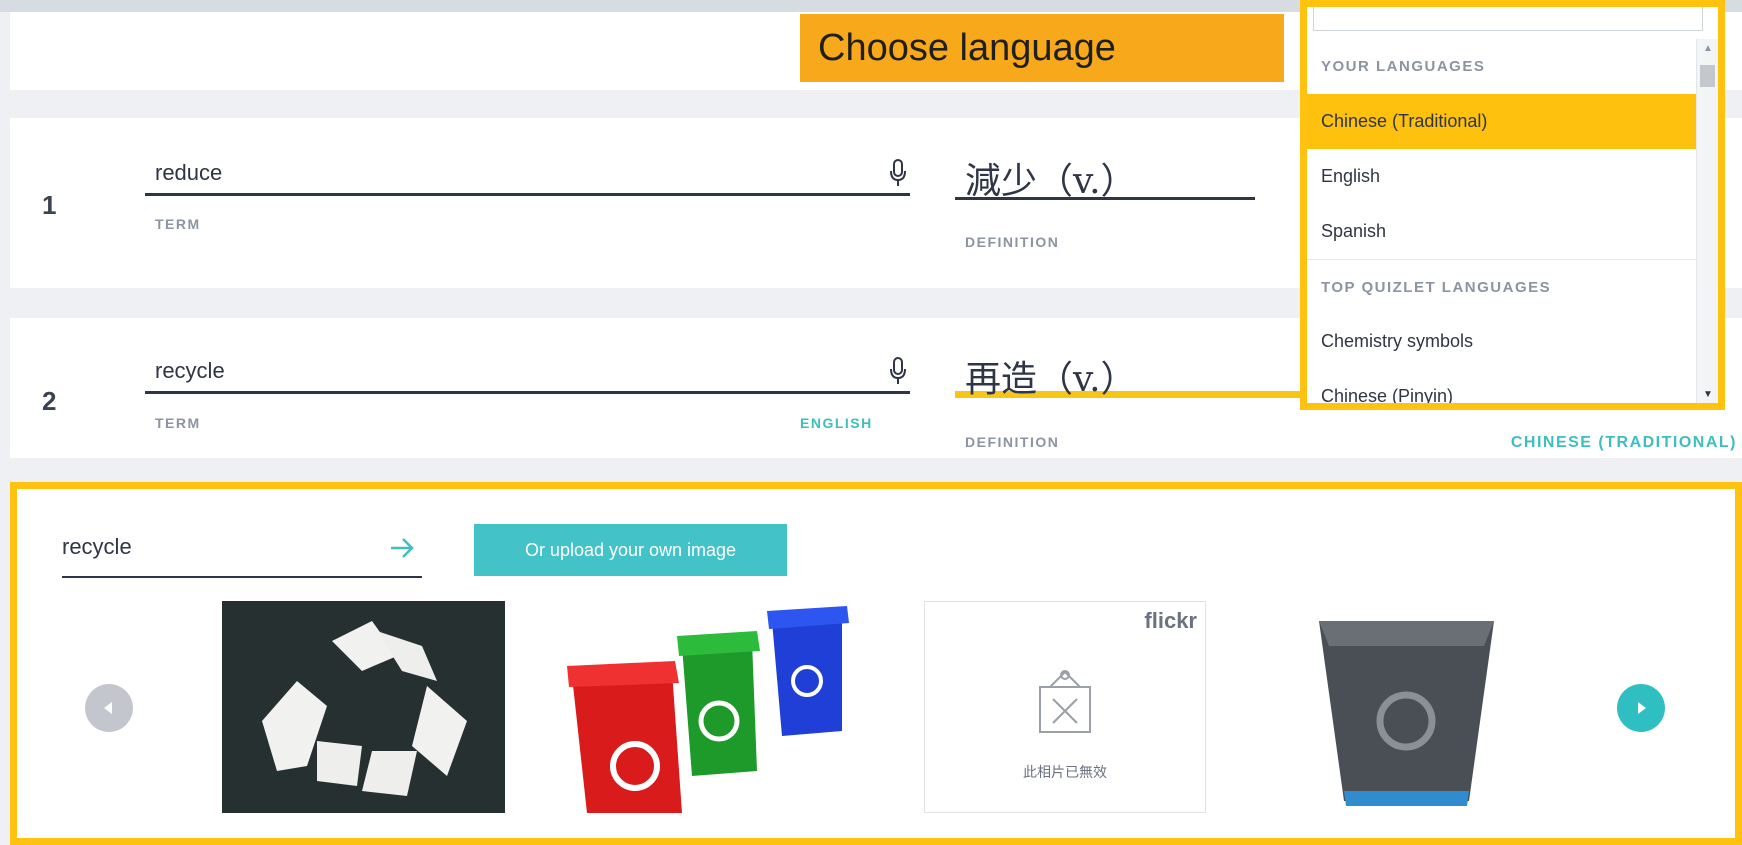 The height and width of the screenshot is (845, 1742). I want to click on image-result-recycle-bins, so click(727, 707).